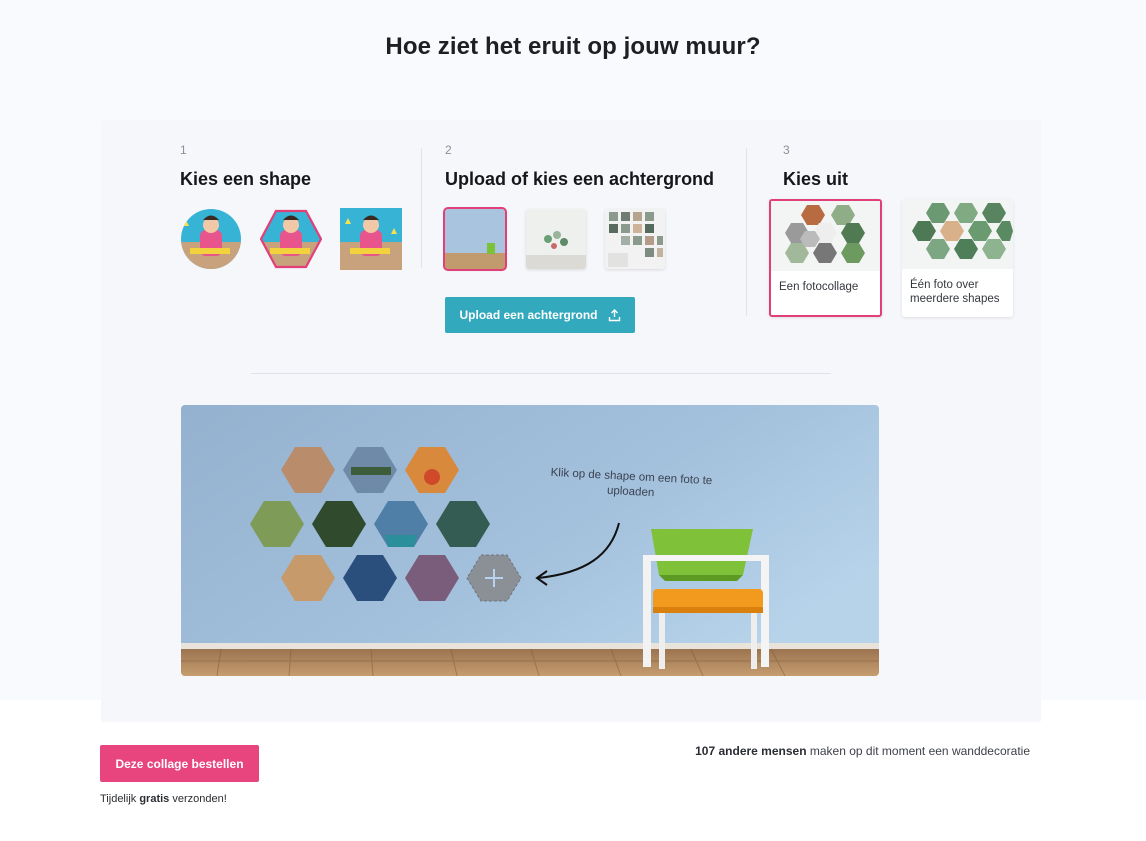  What do you see at coordinates (957, 234) in the screenshot?
I see `single-photo-preview` at bounding box center [957, 234].